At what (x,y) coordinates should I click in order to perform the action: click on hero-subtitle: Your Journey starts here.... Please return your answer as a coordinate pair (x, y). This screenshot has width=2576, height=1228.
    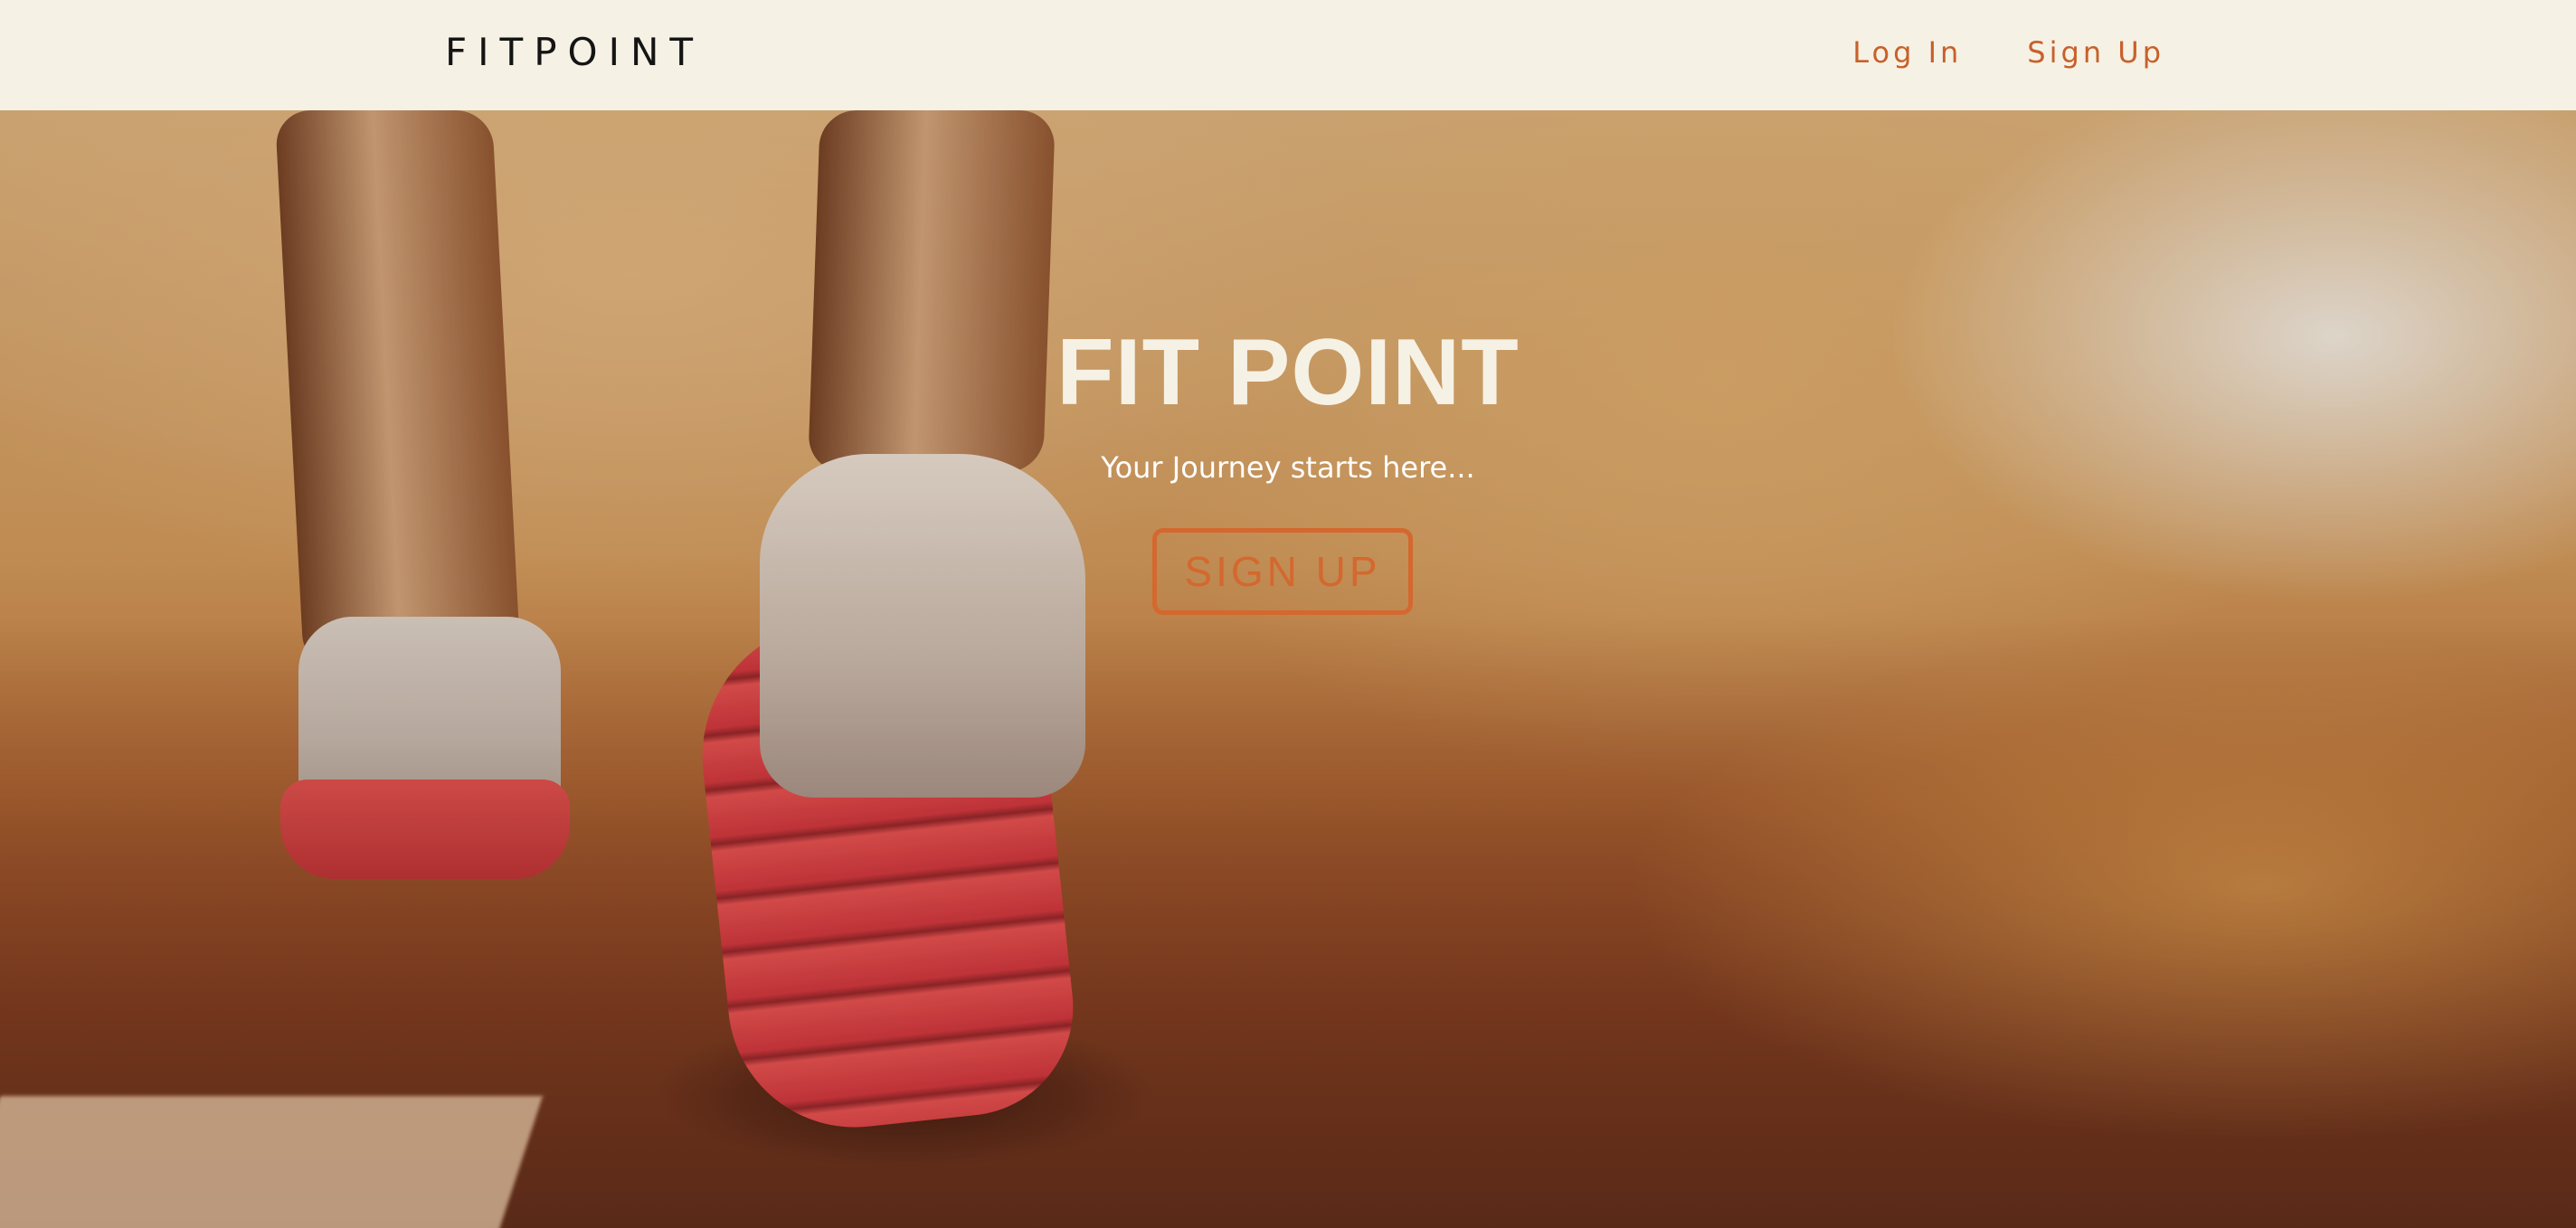
    Looking at the image, I should click on (1288, 468).